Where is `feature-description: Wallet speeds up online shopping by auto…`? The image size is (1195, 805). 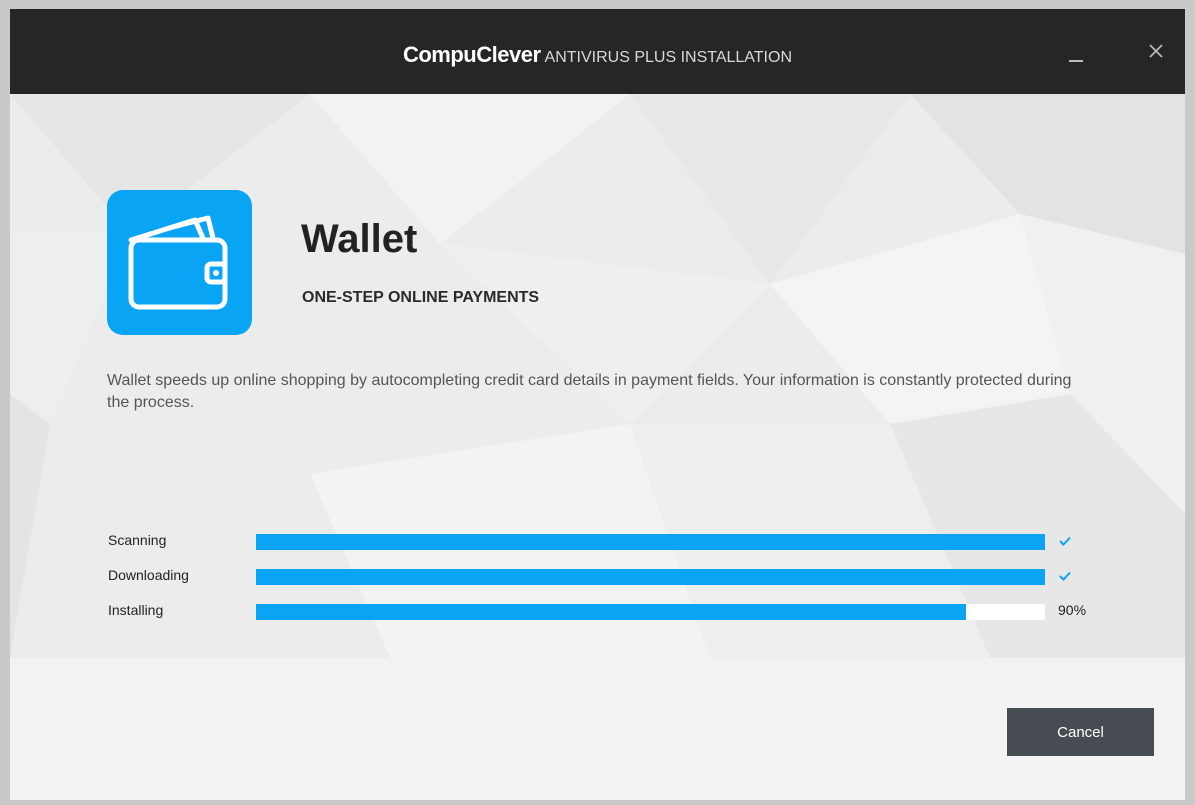
feature-description: Wallet speeds up online shopping by auto… is located at coordinates (589, 391).